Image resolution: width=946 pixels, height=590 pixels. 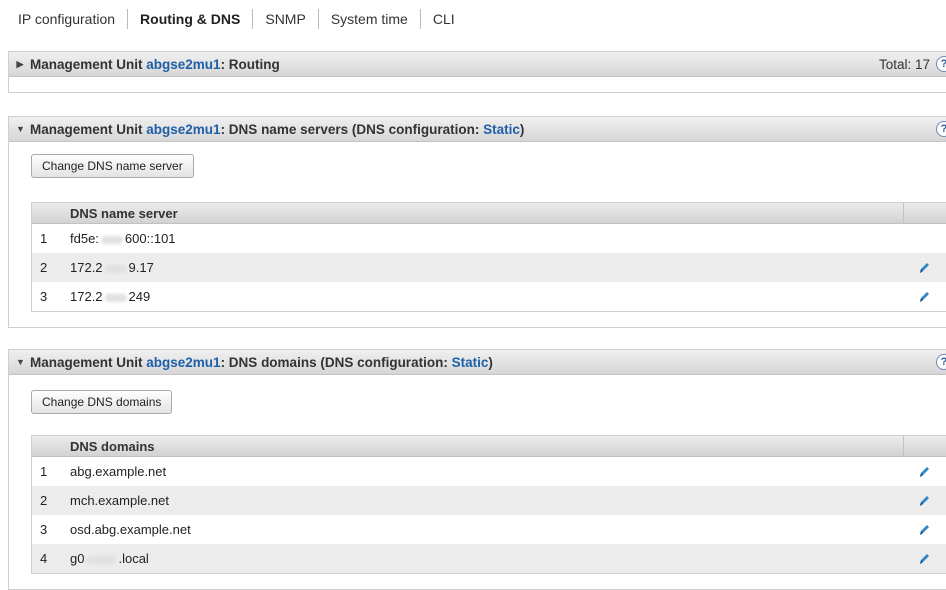 What do you see at coordinates (88, 362) in the screenshot?
I see `dns-domains-title-prefix: Management Unit` at bounding box center [88, 362].